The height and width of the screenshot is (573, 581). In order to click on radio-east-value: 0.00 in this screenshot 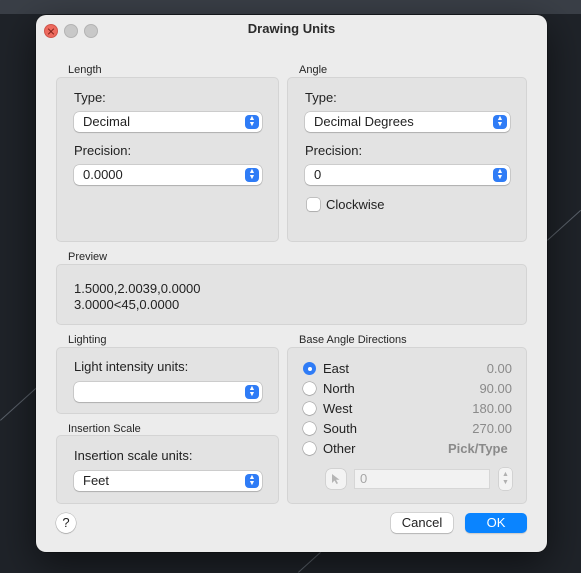, I will do `click(499, 368)`.